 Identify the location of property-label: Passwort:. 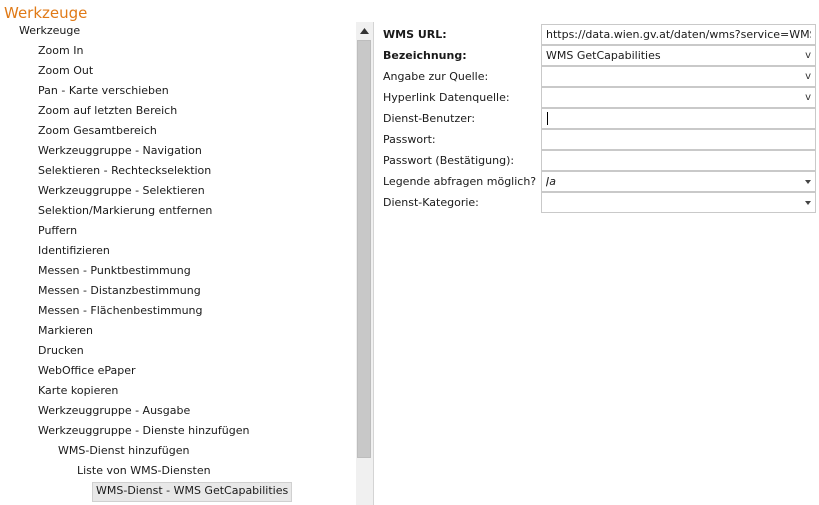
(409, 139).